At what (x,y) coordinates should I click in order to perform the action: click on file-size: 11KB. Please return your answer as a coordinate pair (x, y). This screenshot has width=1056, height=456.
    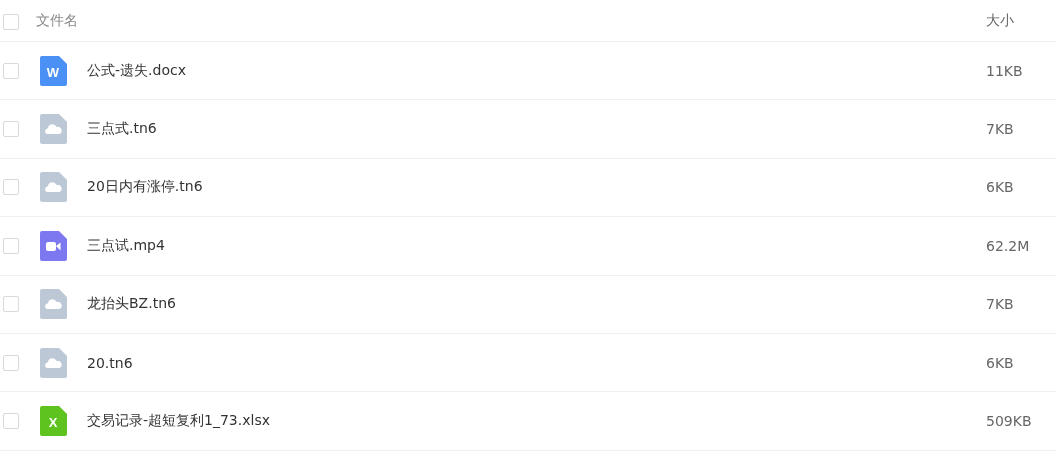
    Looking at the image, I should click on (1005, 70).